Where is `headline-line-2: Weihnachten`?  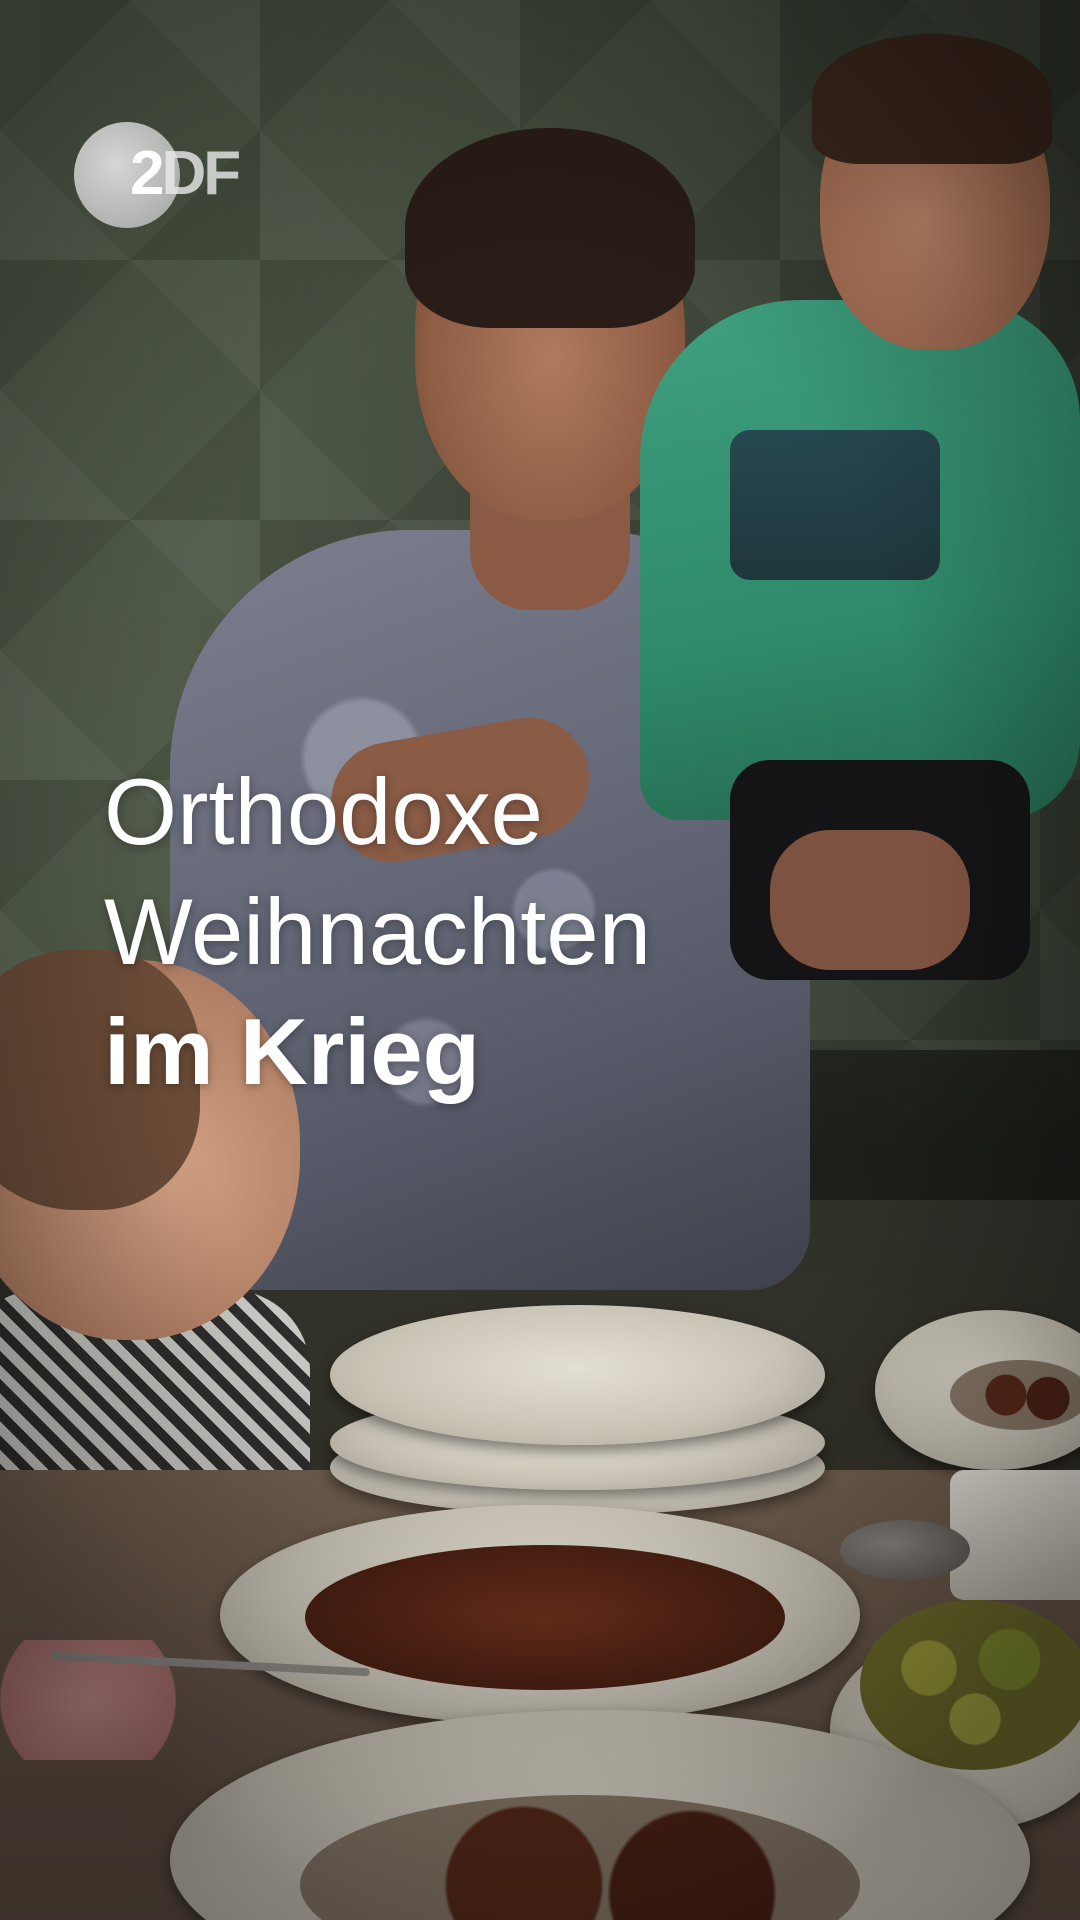 headline-line-2: Weihnachten is located at coordinates (377, 931).